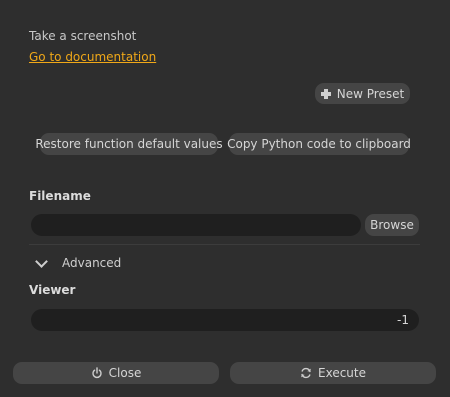 The image size is (450, 397). Describe the element at coordinates (41, 261) in the screenshot. I see `chevron-down-icon` at that location.